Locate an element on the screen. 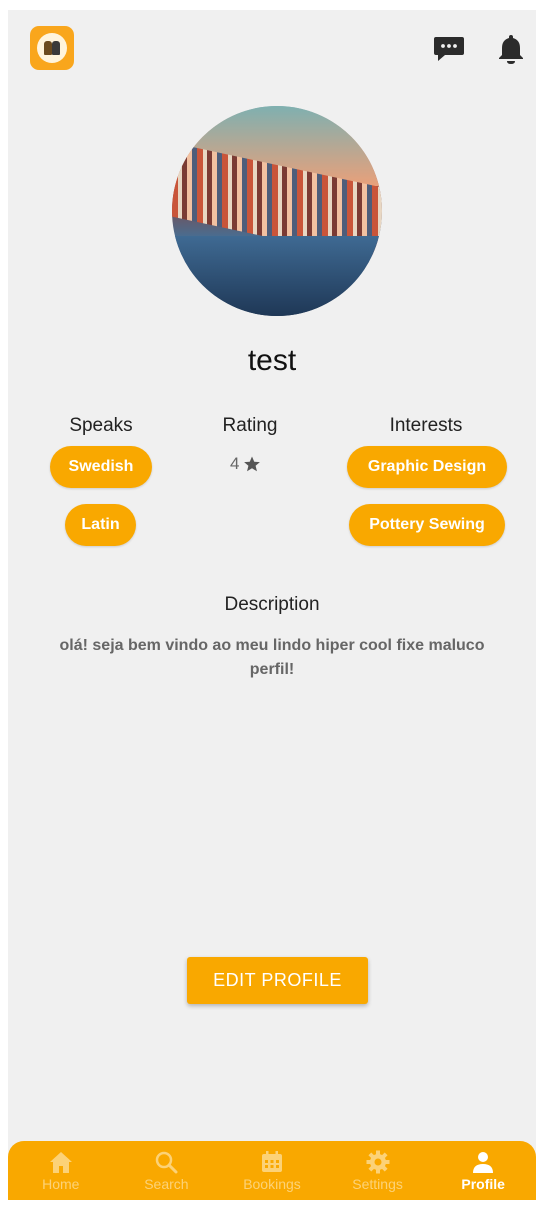 Image resolution: width=544 pixels, height=1207 pixels. chat-bubble-icon is located at coordinates (449, 49).